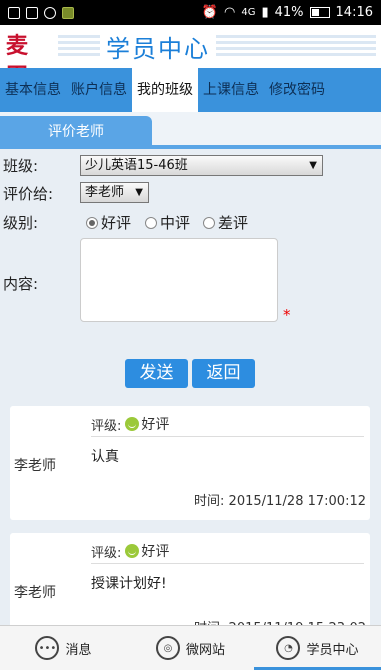 The height and width of the screenshot is (670, 381). What do you see at coordinates (175, 223) in the screenshot?
I see `radio-neutral-label: 中评` at bounding box center [175, 223].